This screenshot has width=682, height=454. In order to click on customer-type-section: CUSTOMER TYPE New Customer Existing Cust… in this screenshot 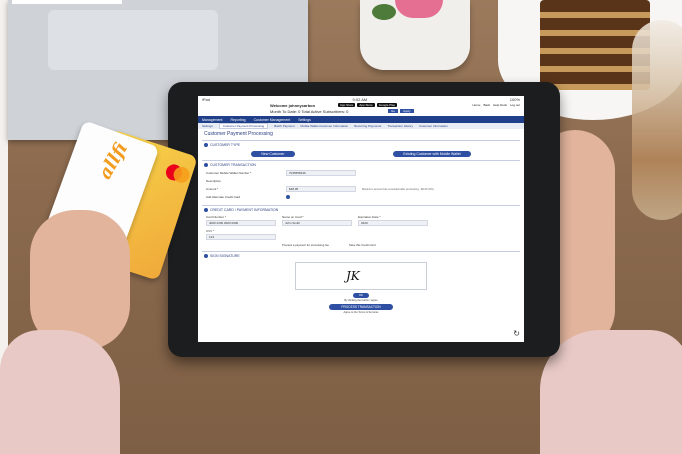, I will do `click(361, 149)`.